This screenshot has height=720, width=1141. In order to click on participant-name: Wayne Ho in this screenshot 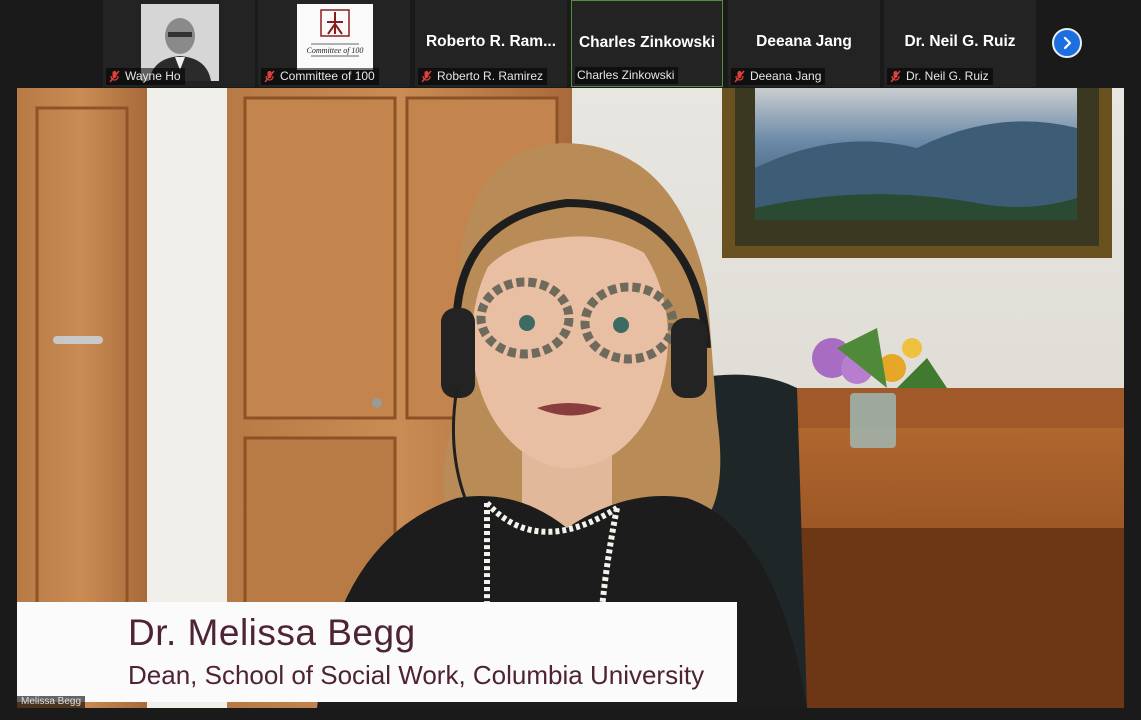, I will do `click(153, 76)`.